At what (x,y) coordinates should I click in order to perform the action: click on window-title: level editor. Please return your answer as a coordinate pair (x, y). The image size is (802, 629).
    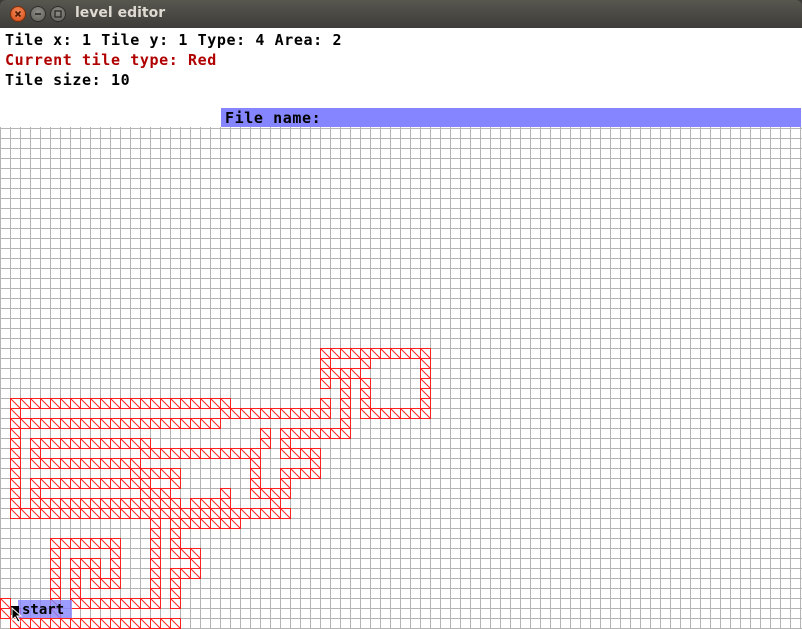
    Looking at the image, I should click on (120, 13).